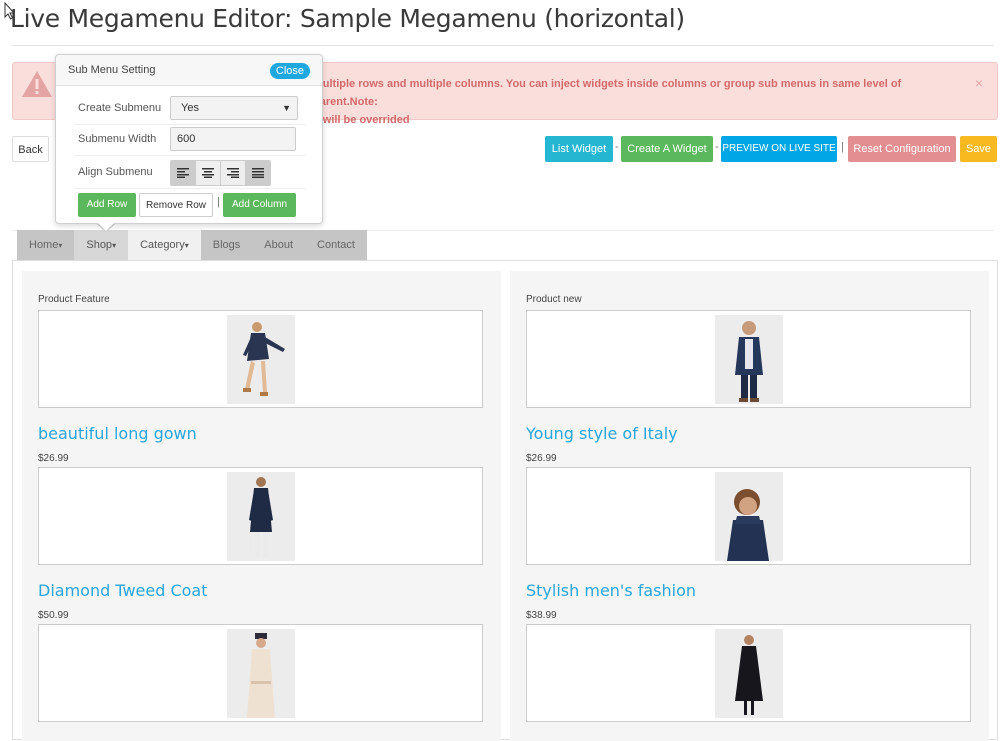 Image resolution: width=1000 pixels, height=741 pixels. I want to click on list-widget-button: List Widget, so click(579, 149).